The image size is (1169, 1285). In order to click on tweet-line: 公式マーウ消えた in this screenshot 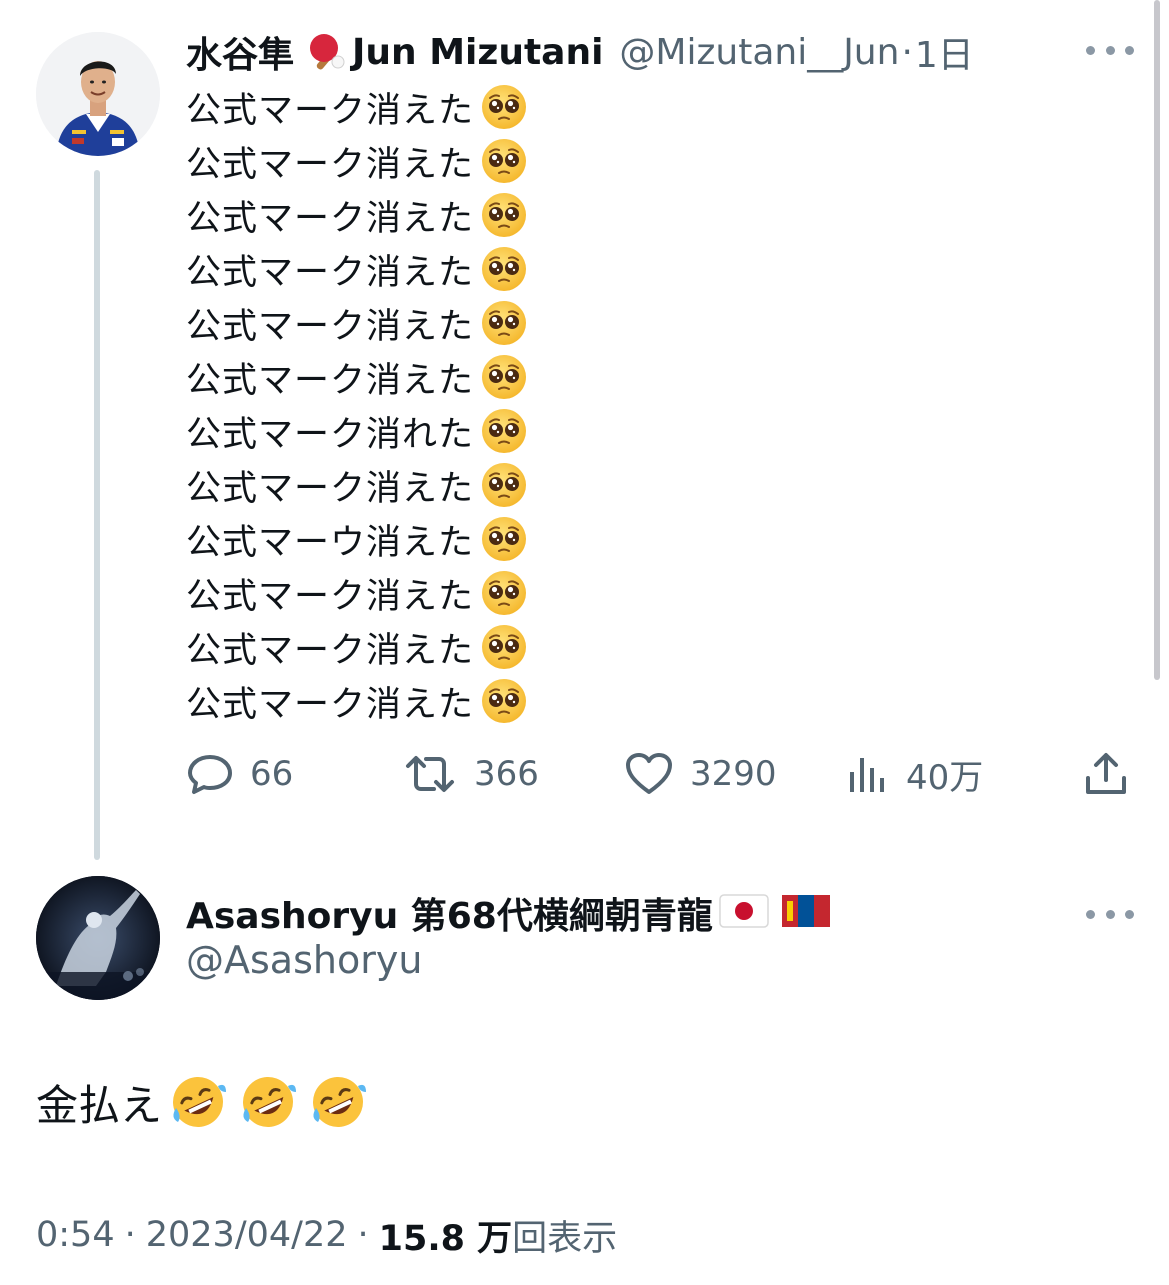, I will do `click(436, 539)`.